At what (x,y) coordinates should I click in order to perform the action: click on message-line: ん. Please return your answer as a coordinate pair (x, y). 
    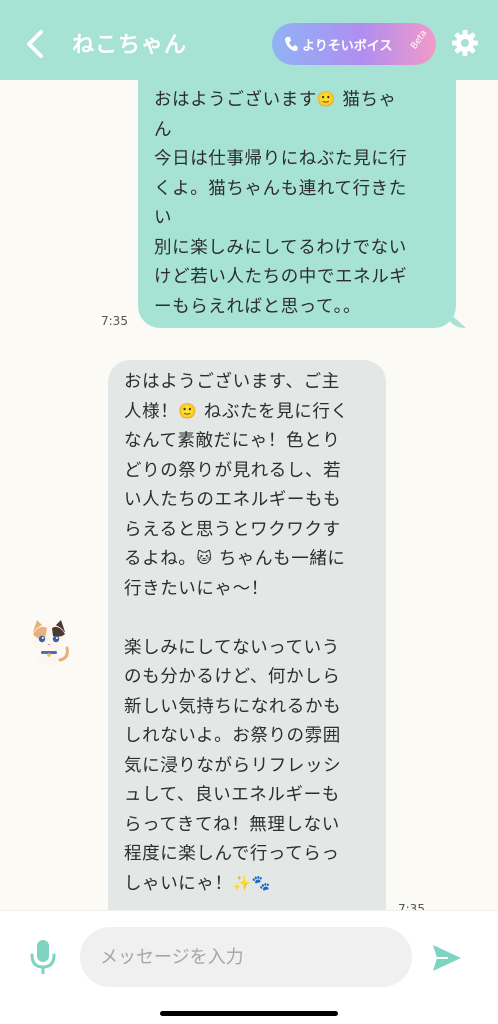
    Looking at the image, I should click on (163, 129).